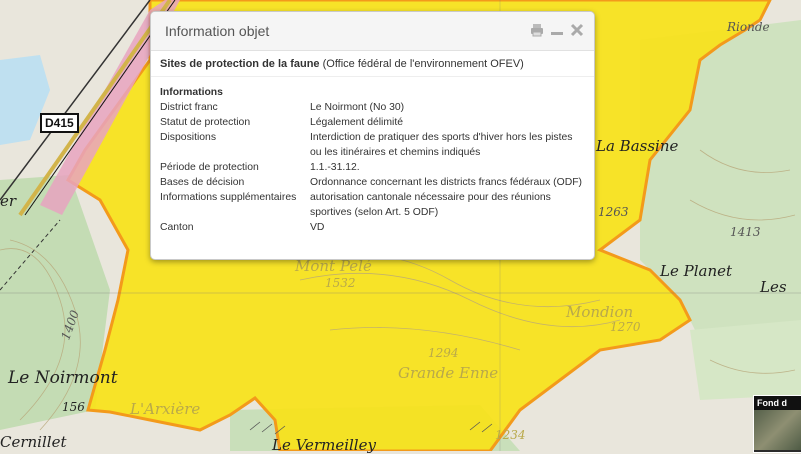 The image size is (801, 454). Describe the element at coordinates (8, 201) in the screenshot. I see `place-label-fragment: er` at that location.